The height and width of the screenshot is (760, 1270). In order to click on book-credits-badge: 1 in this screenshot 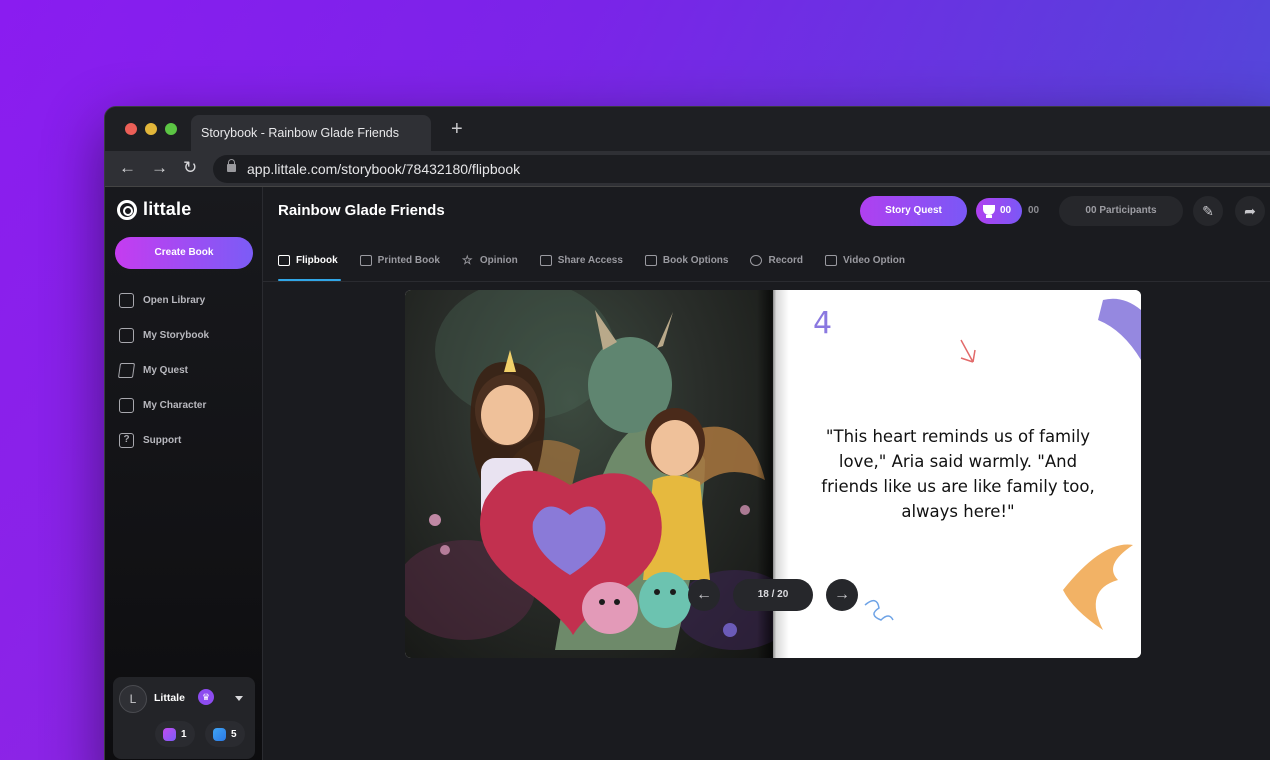, I will do `click(175, 734)`.